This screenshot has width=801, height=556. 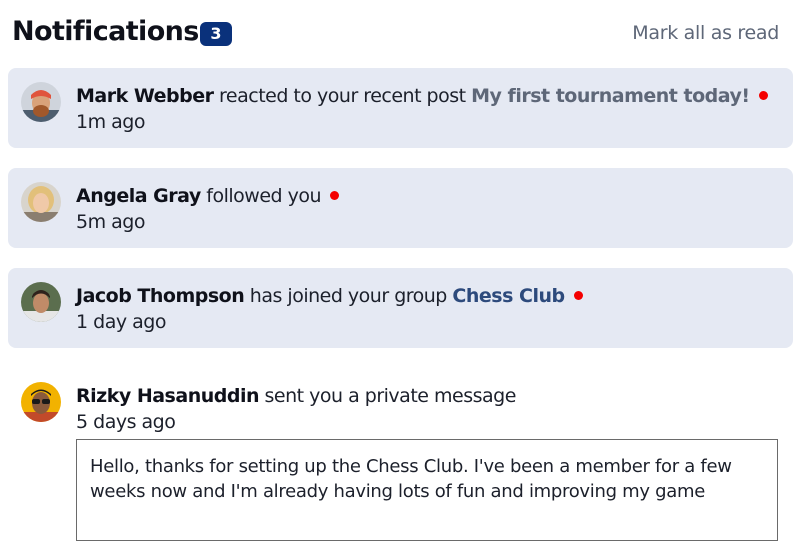 What do you see at coordinates (167, 396) in the screenshot?
I see `user-name: Rizky Hasanuddin` at bounding box center [167, 396].